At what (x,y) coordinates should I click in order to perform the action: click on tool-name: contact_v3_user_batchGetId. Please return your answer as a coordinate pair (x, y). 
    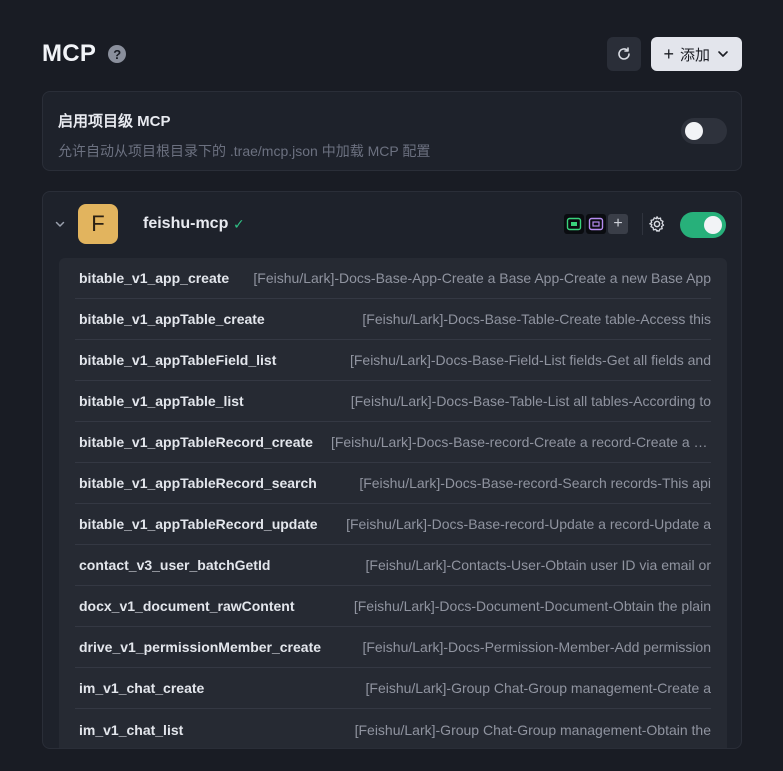
    Looking at the image, I should click on (175, 565).